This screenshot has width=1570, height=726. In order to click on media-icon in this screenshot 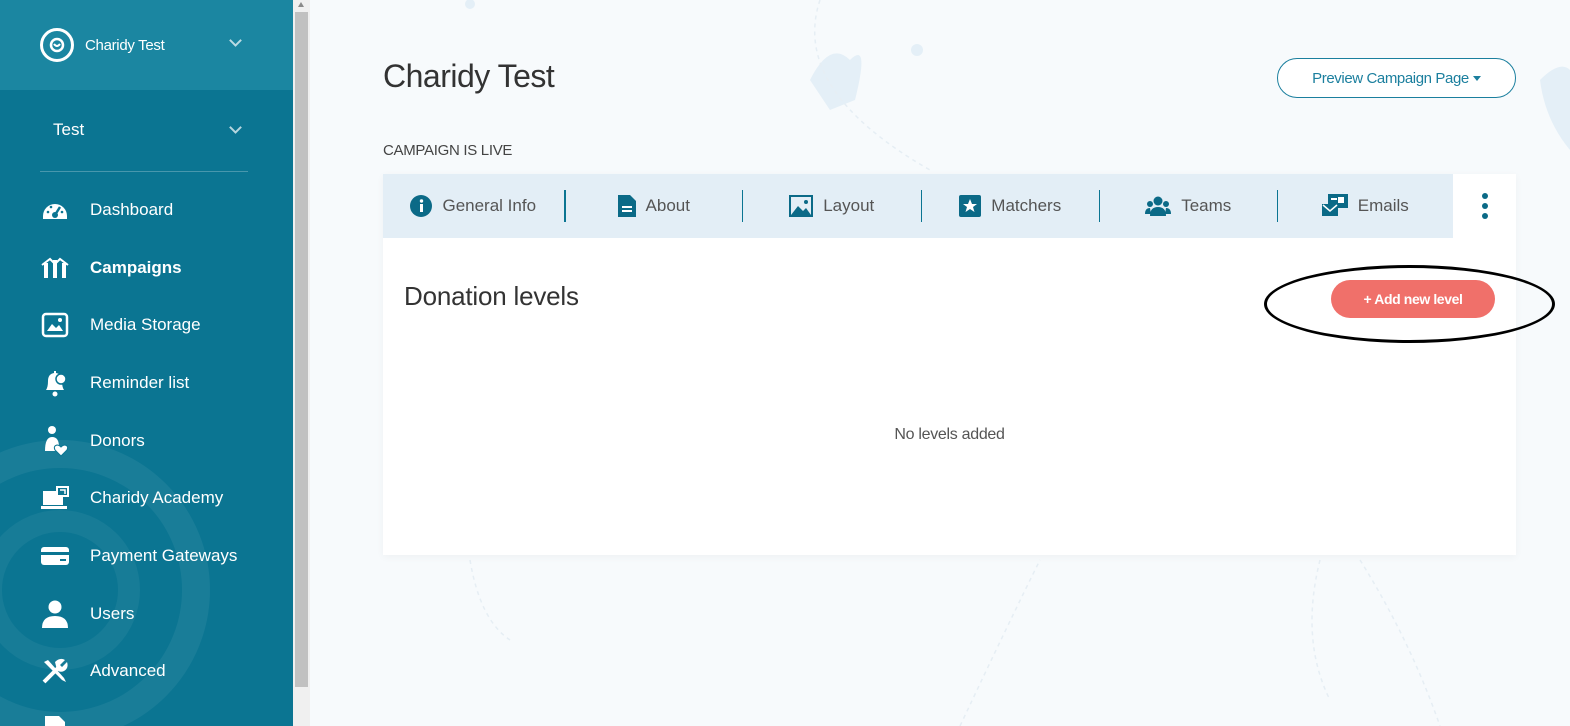, I will do `click(55, 325)`.